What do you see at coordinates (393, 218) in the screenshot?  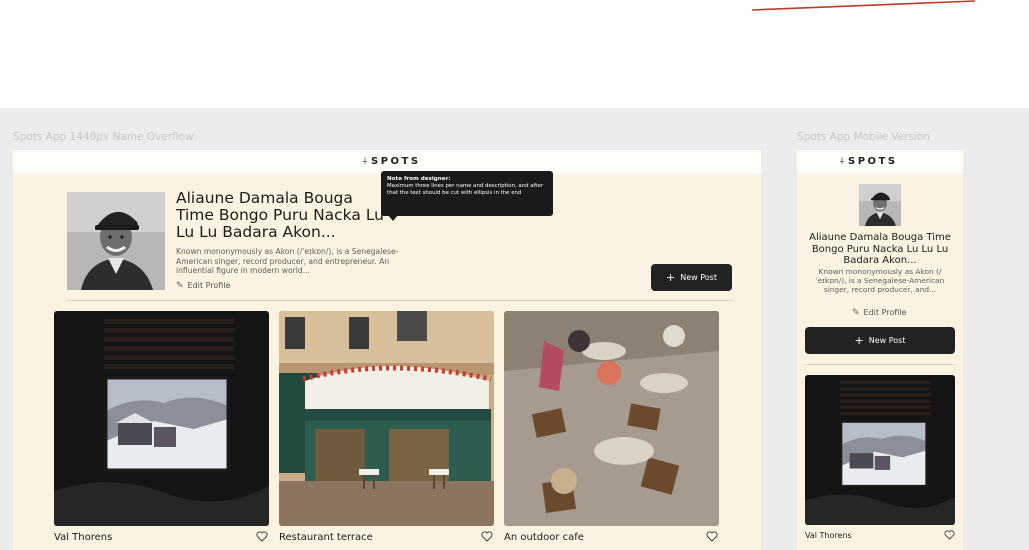 I see `tooltip-arrow` at bounding box center [393, 218].